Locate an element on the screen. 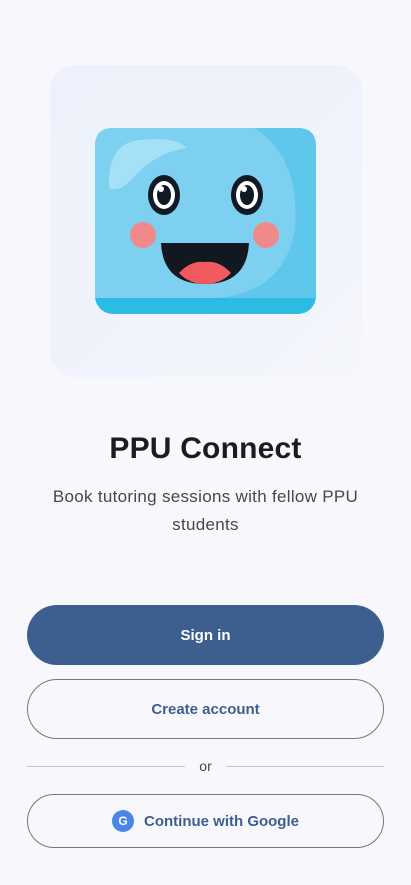  sign-in-label: Sign in is located at coordinates (205, 635).